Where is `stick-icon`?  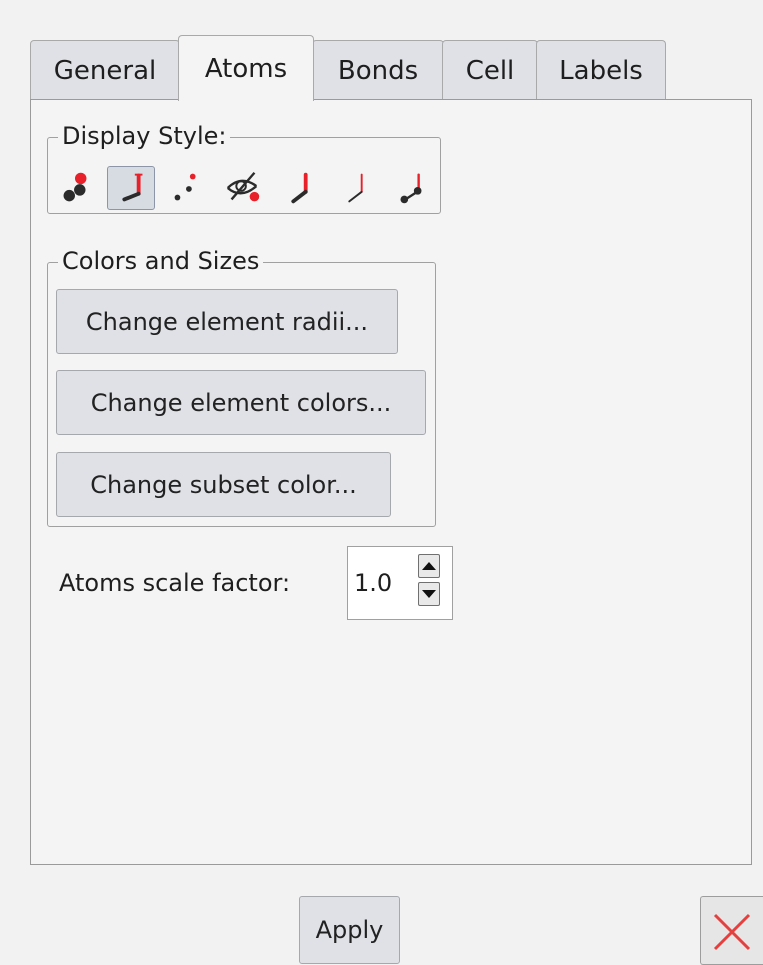 stick-icon is located at coordinates (132, 187).